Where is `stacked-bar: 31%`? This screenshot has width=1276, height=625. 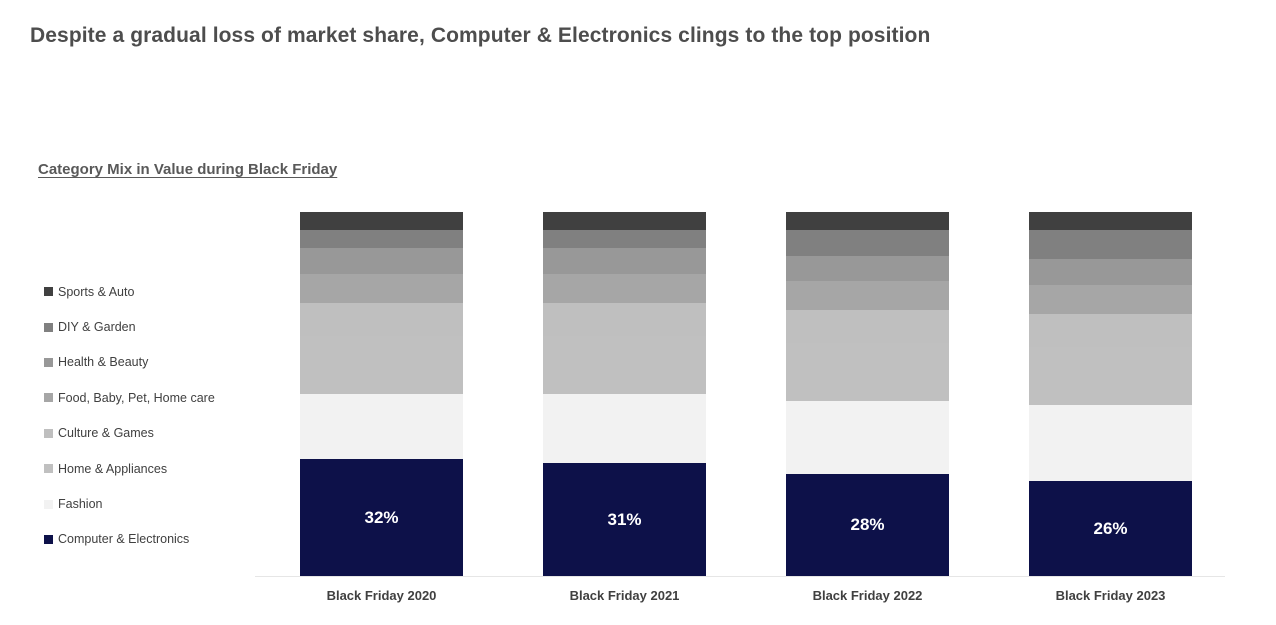
stacked-bar: 31% is located at coordinates (624, 394).